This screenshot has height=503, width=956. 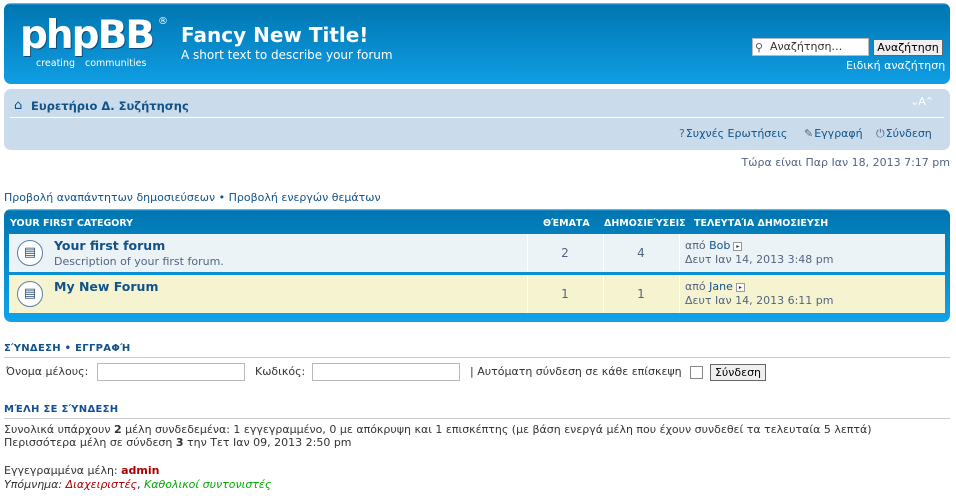 What do you see at coordinates (102, 348) in the screenshot?
I see `register-title-link: ΕΓΓΡΑΦΉ` at bounding box center [102, 348].